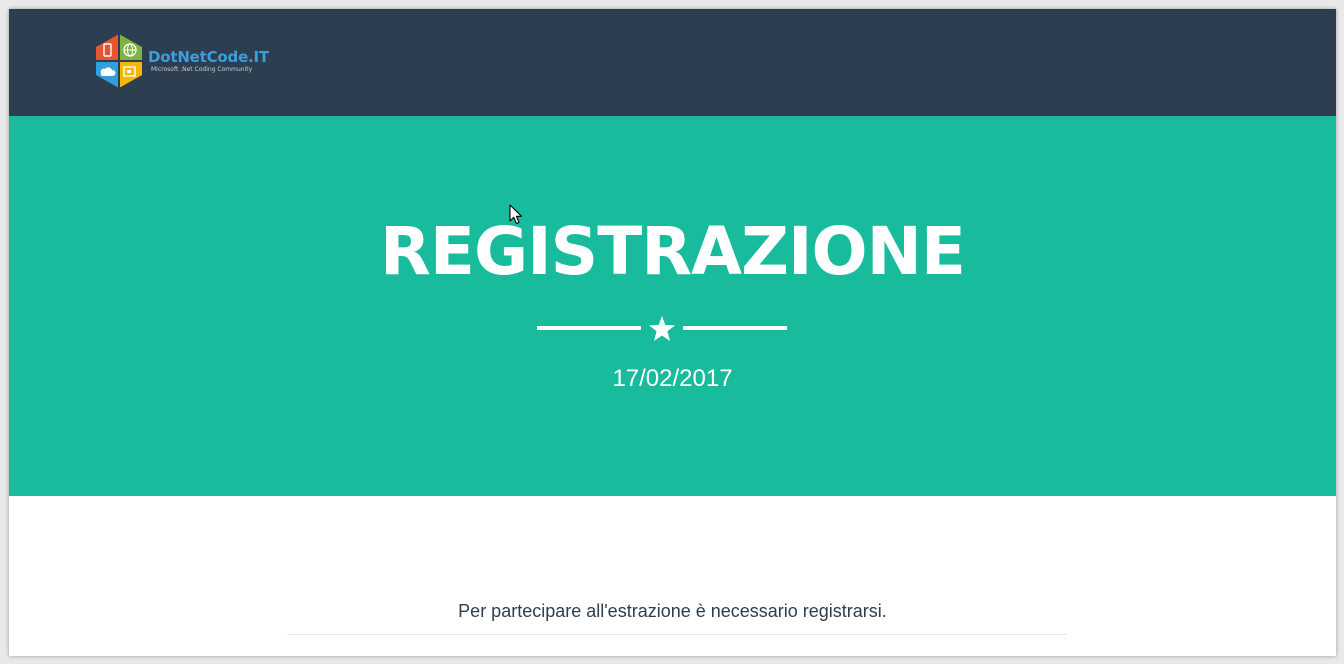 This screenshot has height=664, width=1344. I want to click on star-divider, so click(662, 329).